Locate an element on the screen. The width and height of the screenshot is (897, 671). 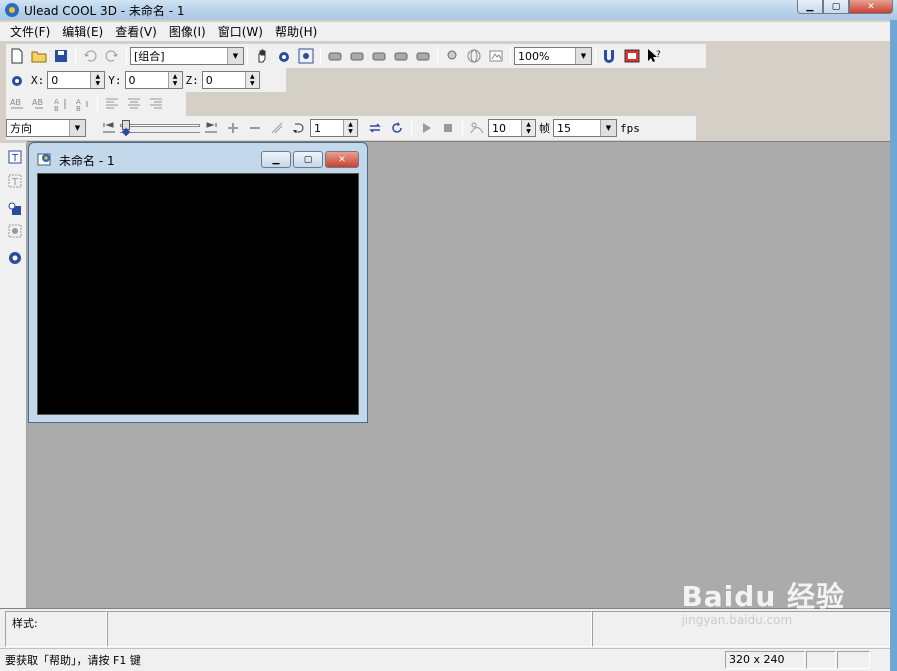
bevel-style-1-icon is located at coordinates (335, 56).